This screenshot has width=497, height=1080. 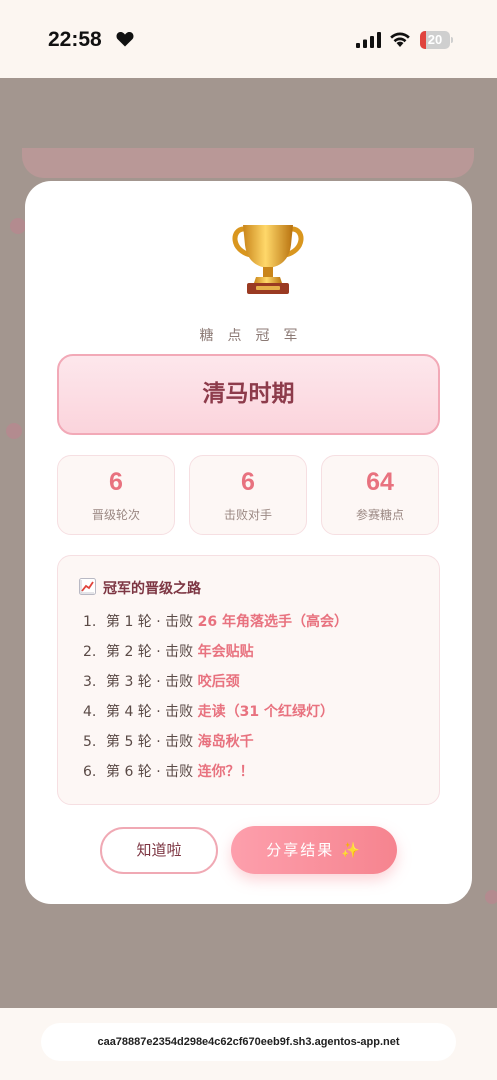 I want to click on status-time: 22:58, so click(x=75, y=39).